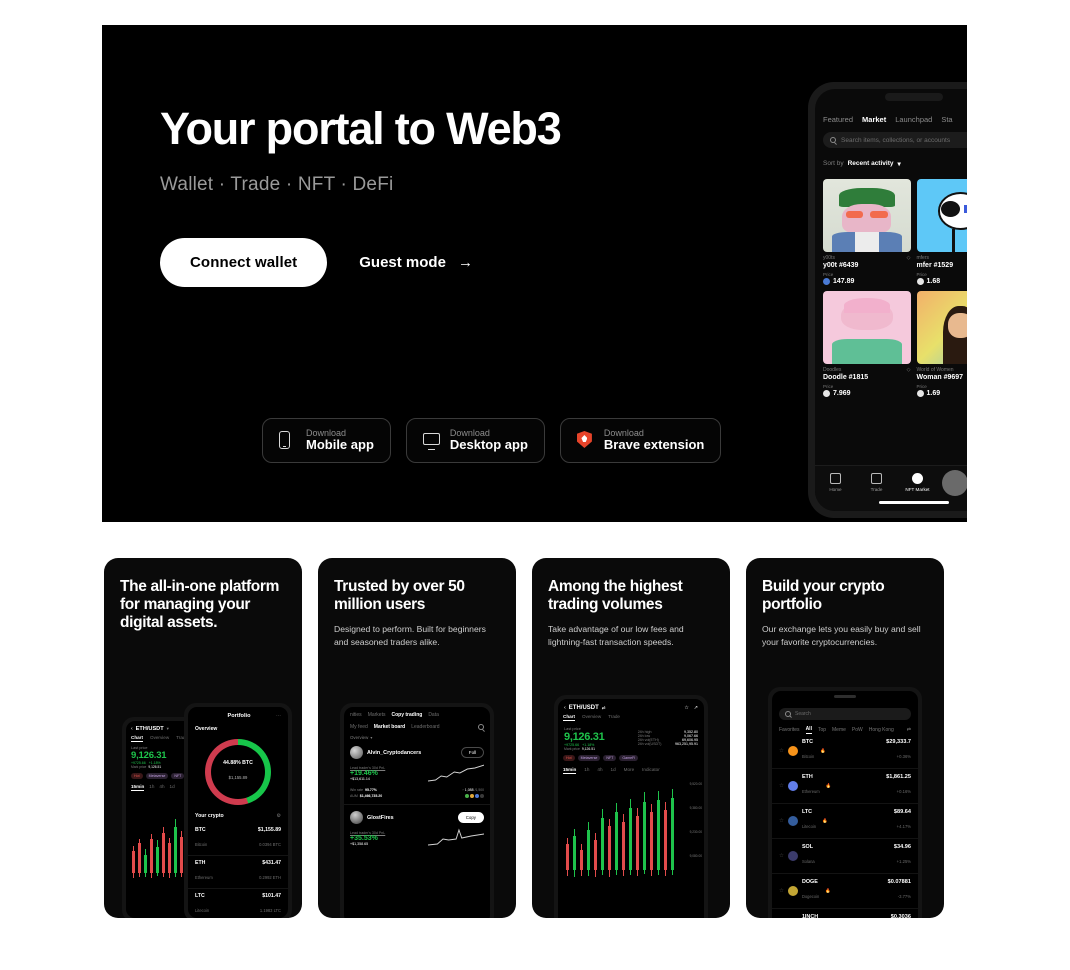 This screenshot has height=970, width=1070. I want to click on tab-all: All, so click(808, 730).